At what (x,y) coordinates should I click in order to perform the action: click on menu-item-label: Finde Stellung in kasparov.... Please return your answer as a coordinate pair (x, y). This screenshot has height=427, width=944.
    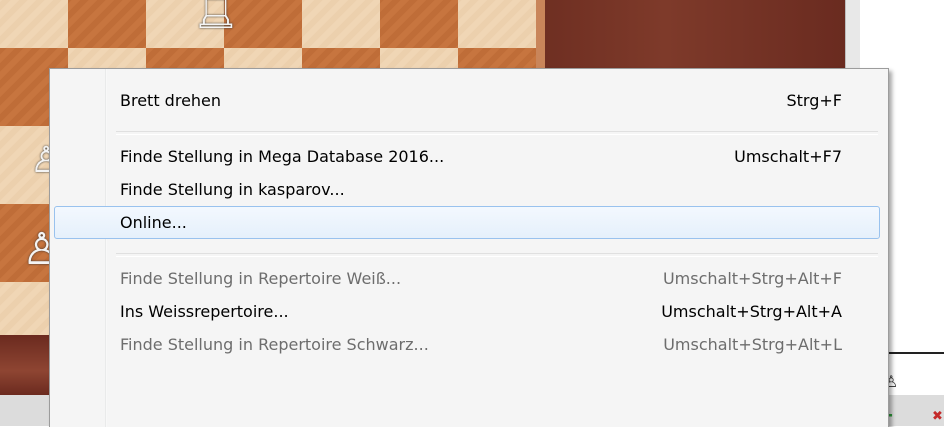
    Looking at the image, I should click on (232, 189).